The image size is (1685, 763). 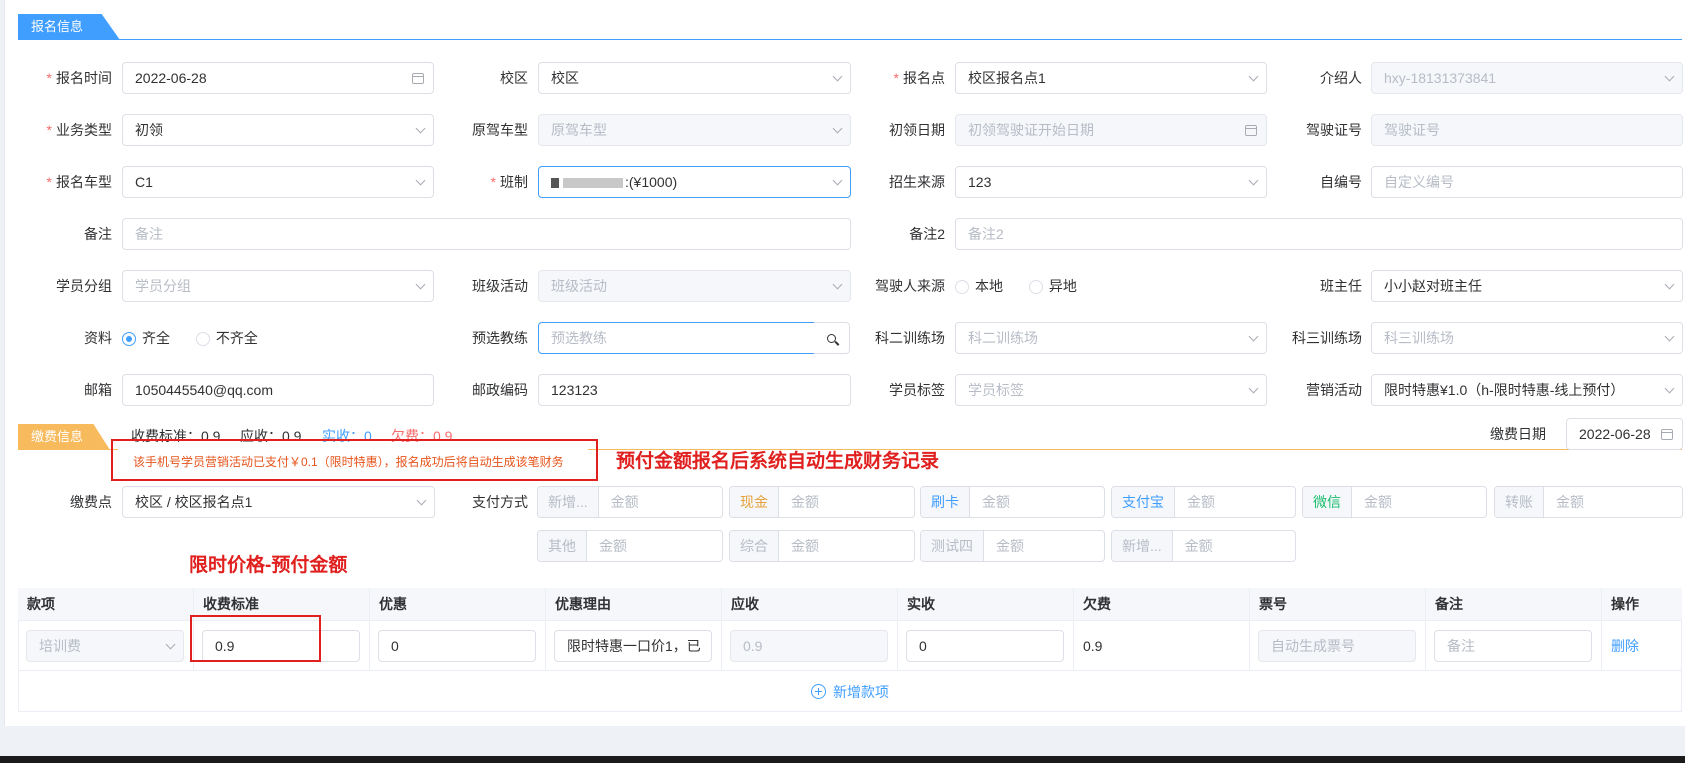 I want to click on label-email: 邮箱, so click(x=98, y=390).